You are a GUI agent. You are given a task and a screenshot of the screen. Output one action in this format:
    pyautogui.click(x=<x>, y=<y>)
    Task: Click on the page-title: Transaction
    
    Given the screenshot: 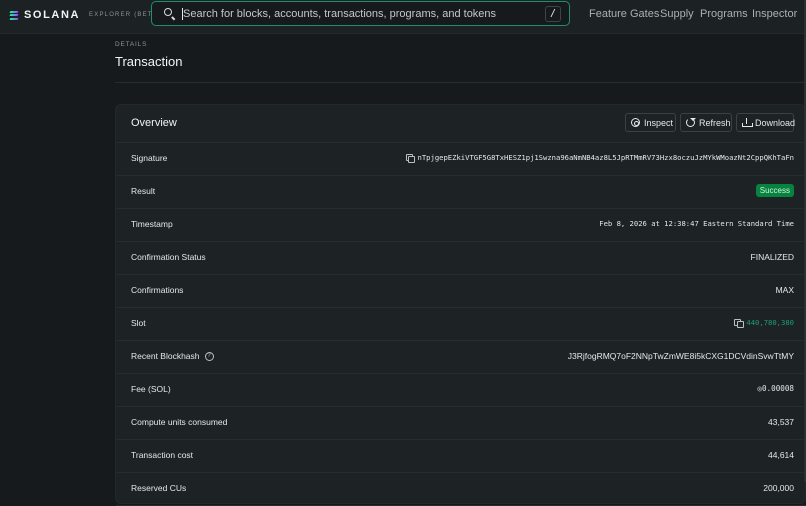 What is the action you would take?
    pyautogui.click(x=149, y=61)
    